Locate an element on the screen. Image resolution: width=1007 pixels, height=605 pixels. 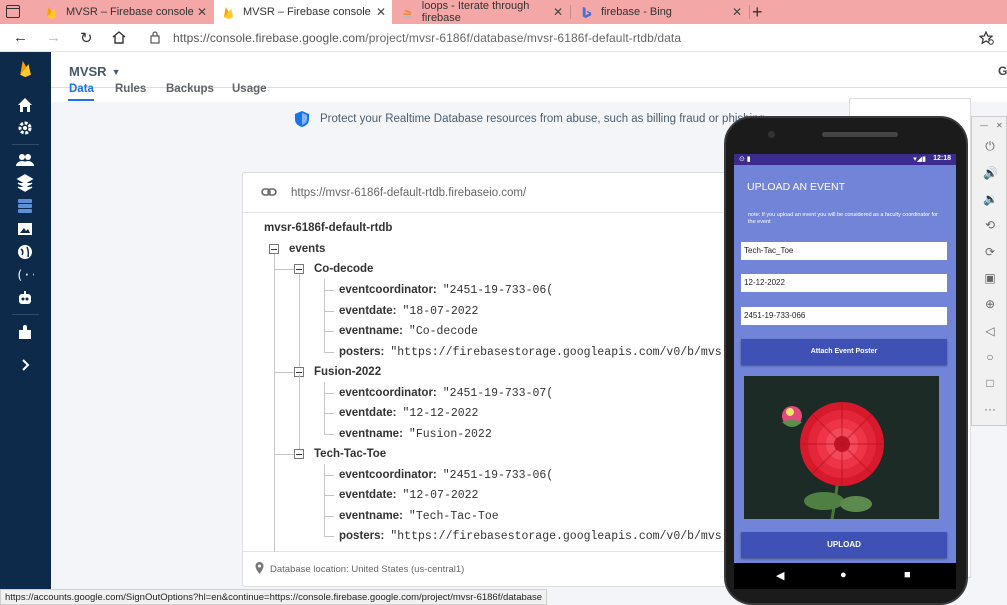
emulator-close-icon: ✕ is located at coordinates (999, 125).